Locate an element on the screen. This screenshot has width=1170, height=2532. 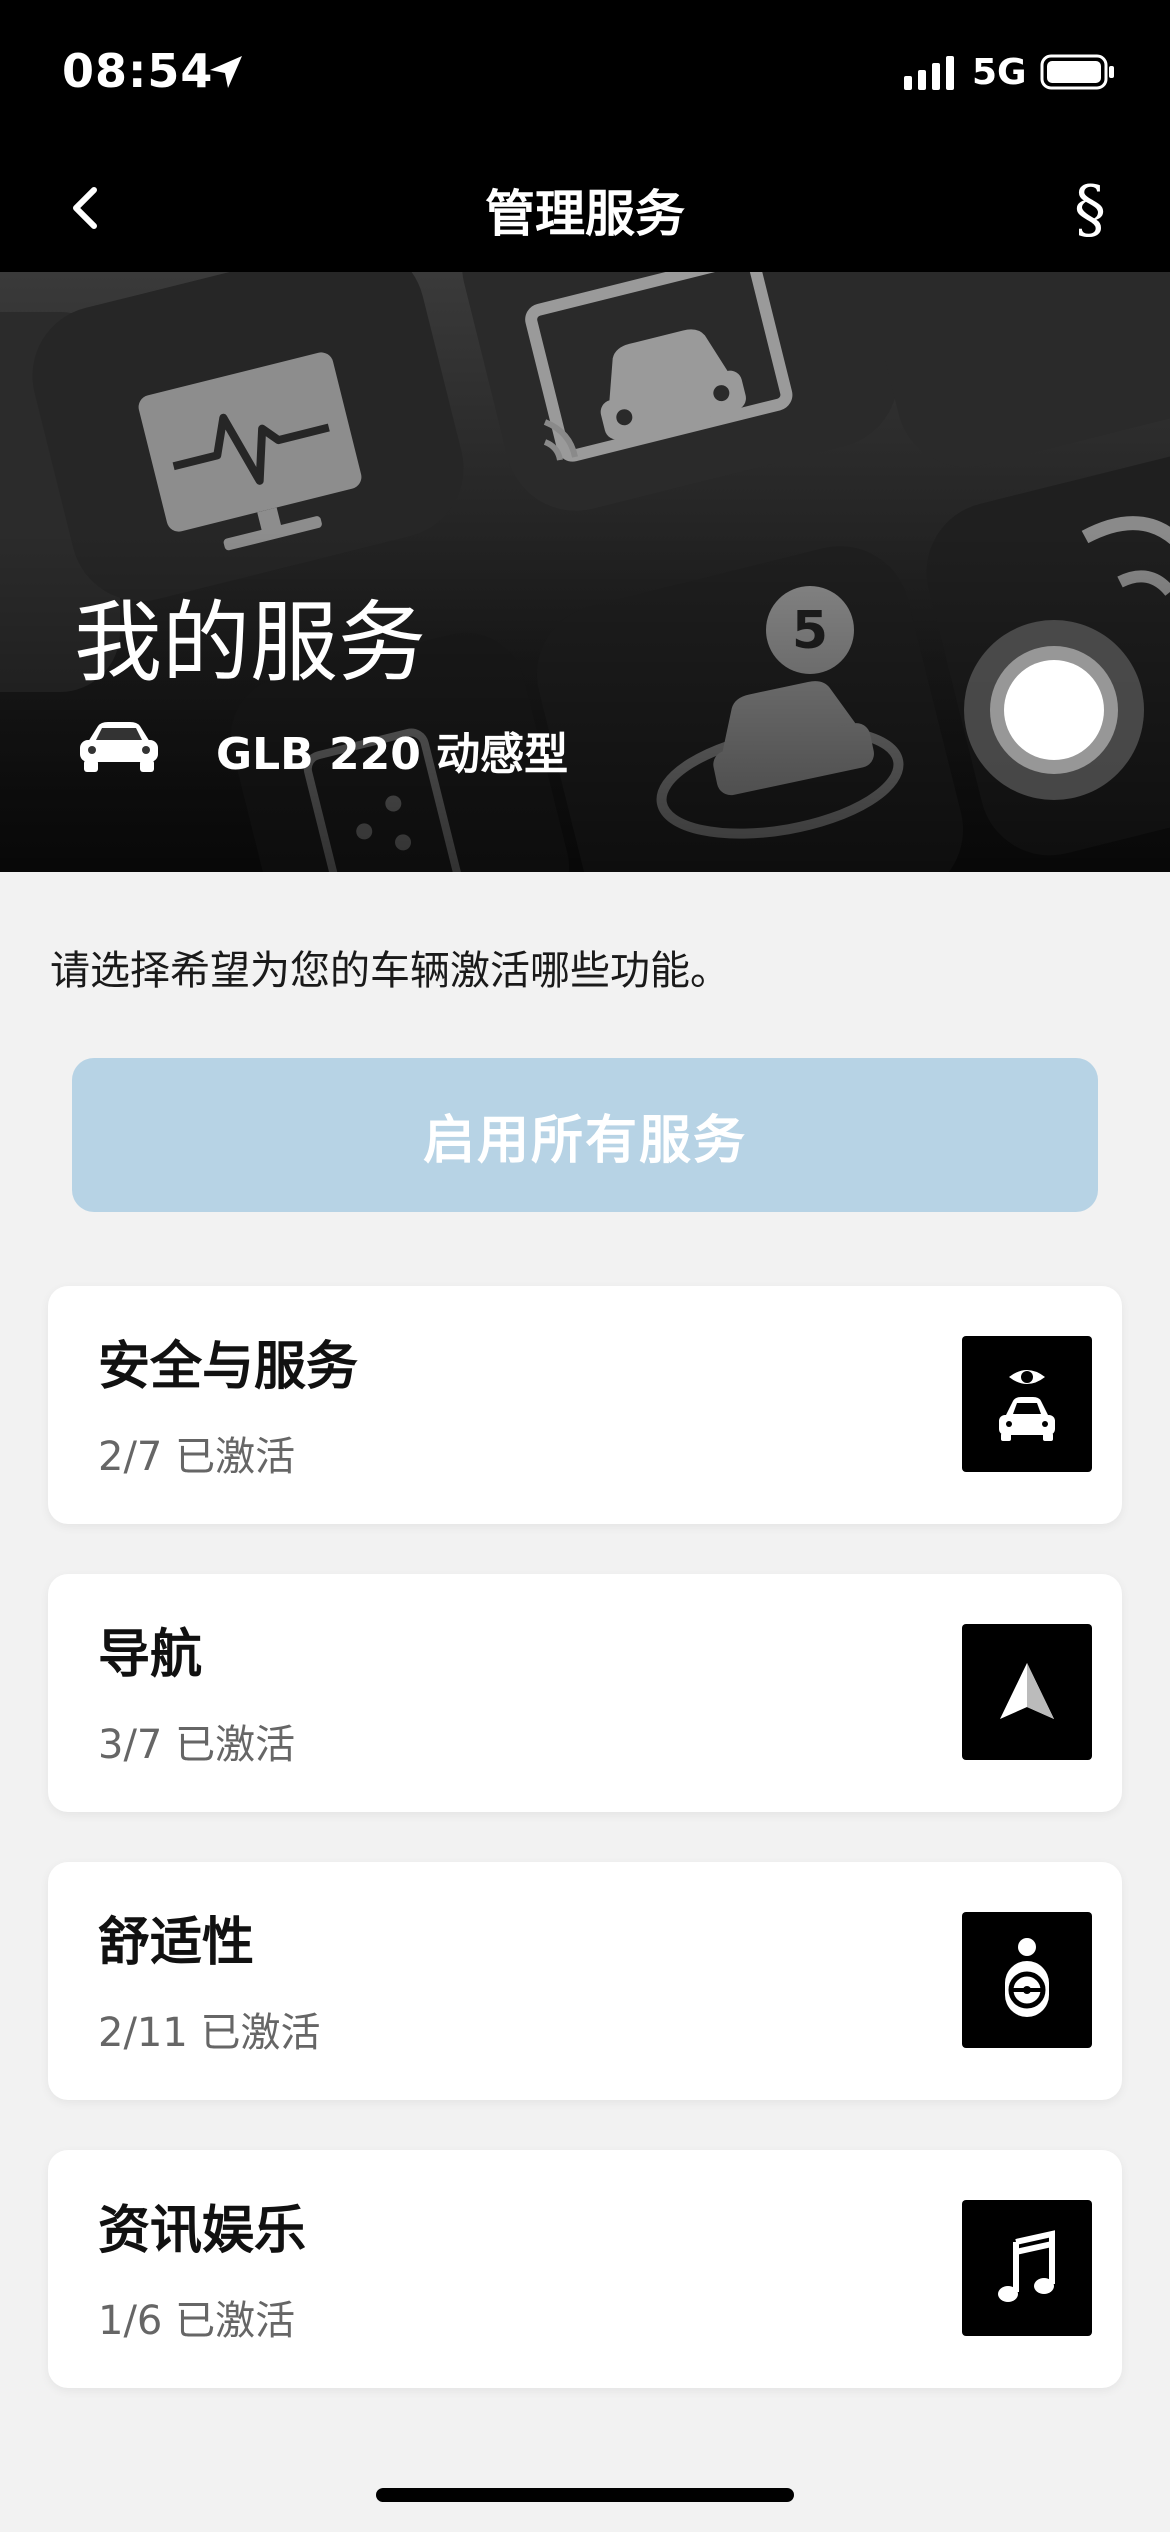
category-card-comfort: 舒适性 2/11 已激活 is located at coordinates (585, 1981).